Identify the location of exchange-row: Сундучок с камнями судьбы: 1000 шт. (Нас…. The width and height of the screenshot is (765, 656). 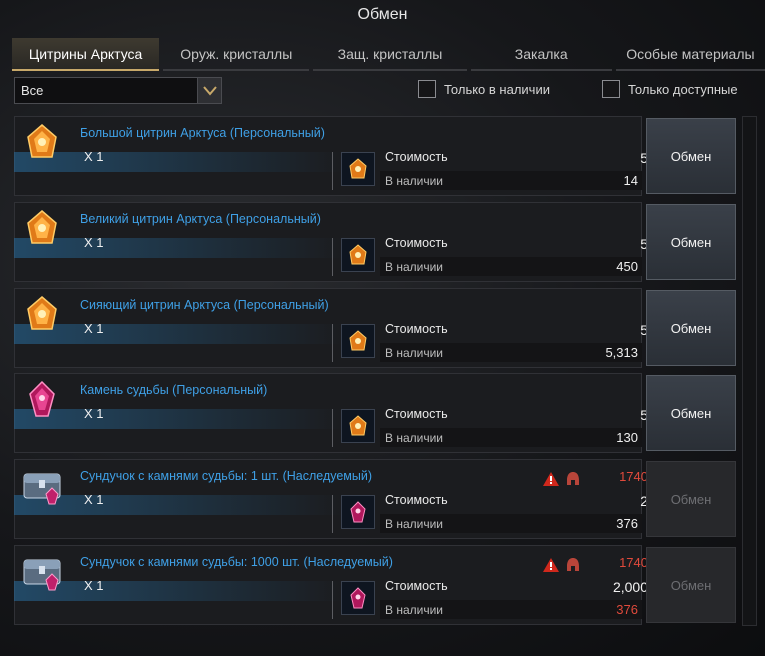
(377, 585).